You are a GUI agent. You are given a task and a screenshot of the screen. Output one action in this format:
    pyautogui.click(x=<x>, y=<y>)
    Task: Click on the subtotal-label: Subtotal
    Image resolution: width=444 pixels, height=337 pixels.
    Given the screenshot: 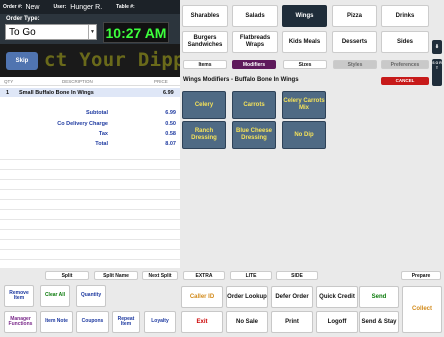 What is the action you would take?
    pyautogui.click(x=97, y=113)
    